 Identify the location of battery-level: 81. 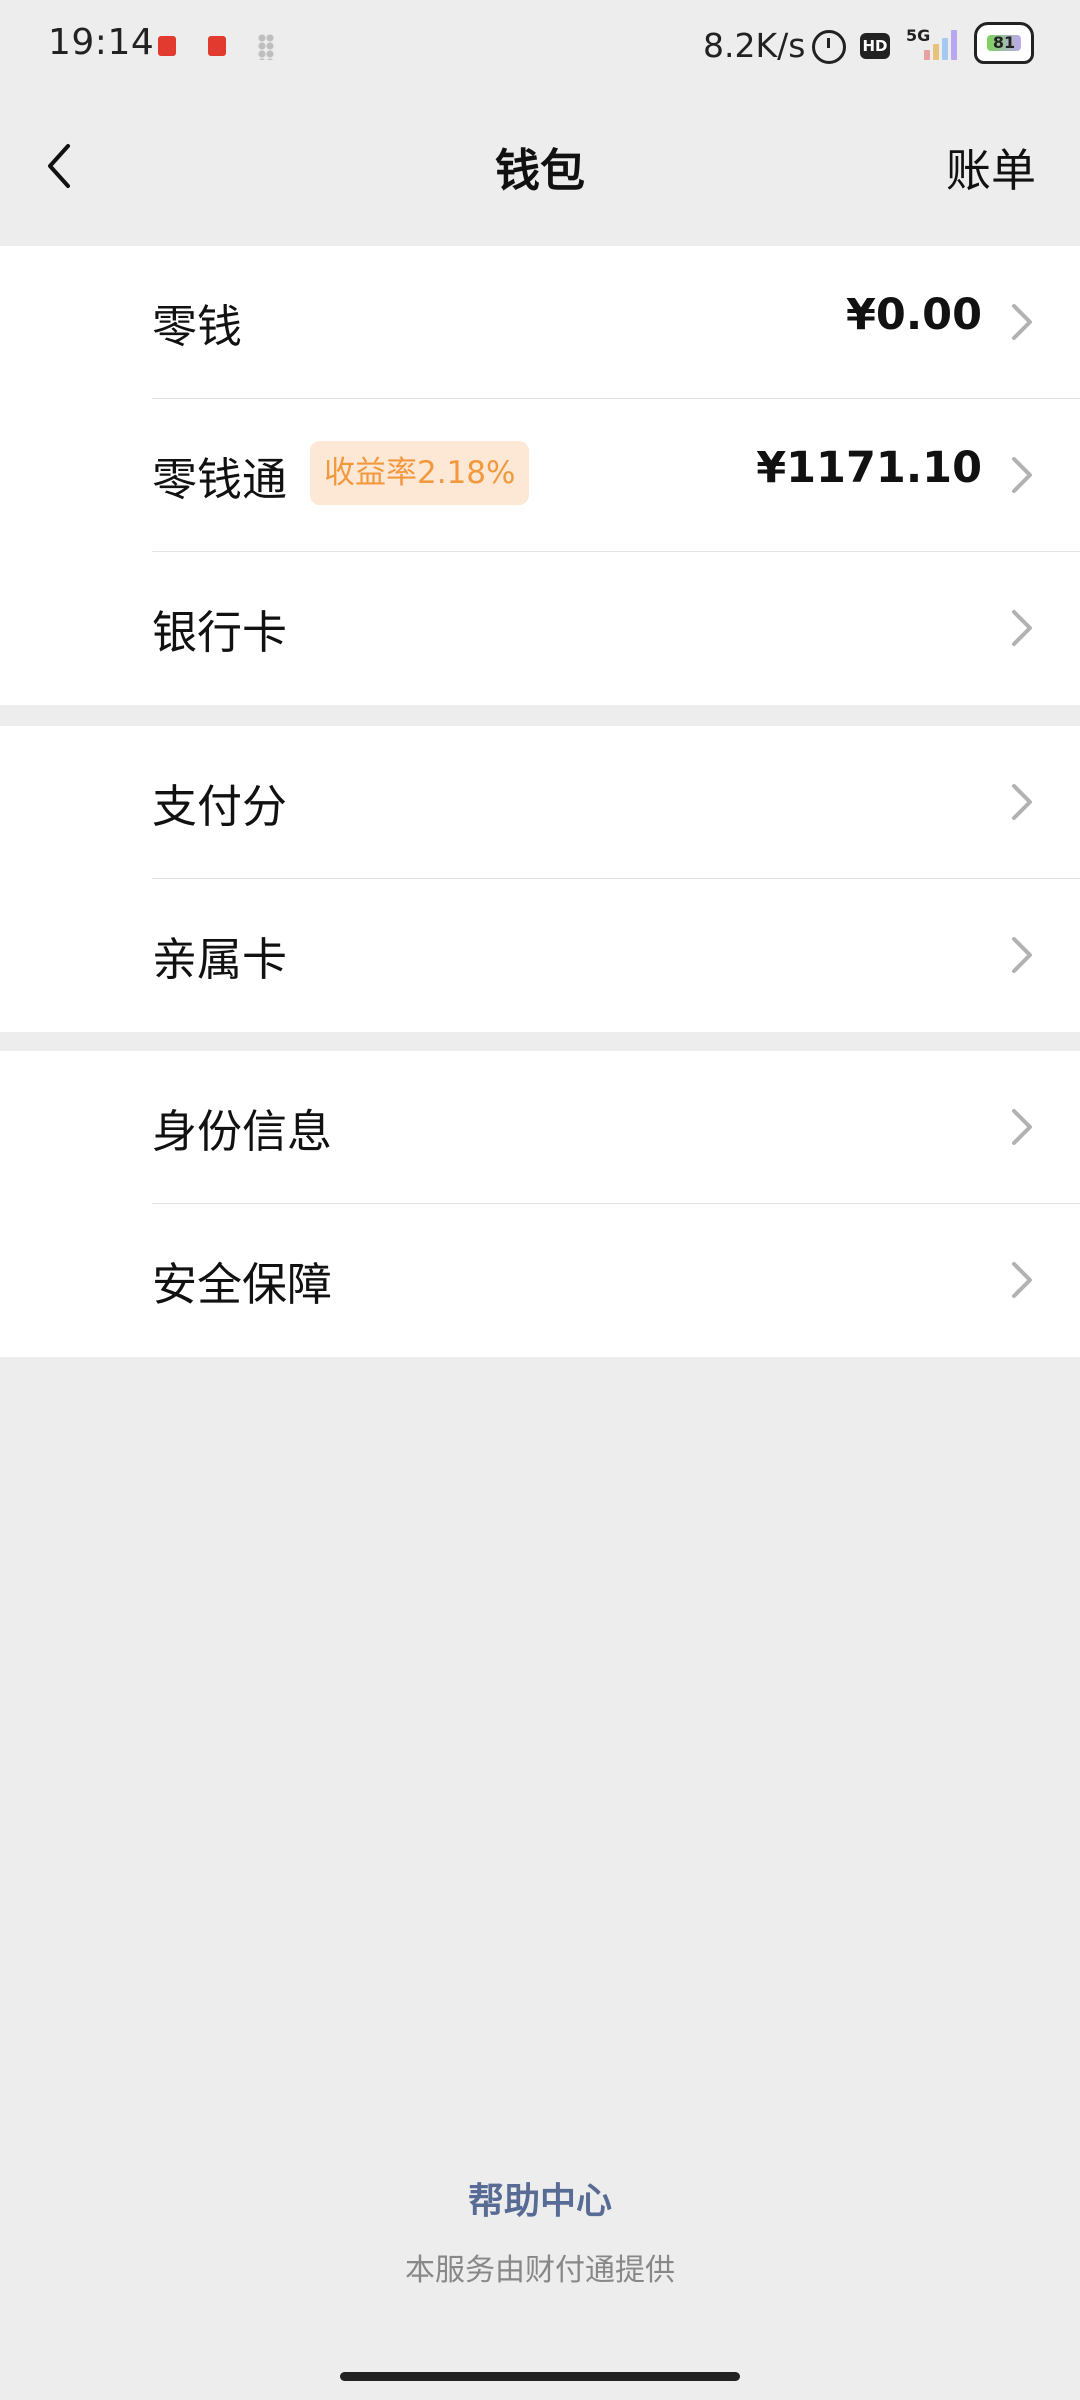
(1004, 43).